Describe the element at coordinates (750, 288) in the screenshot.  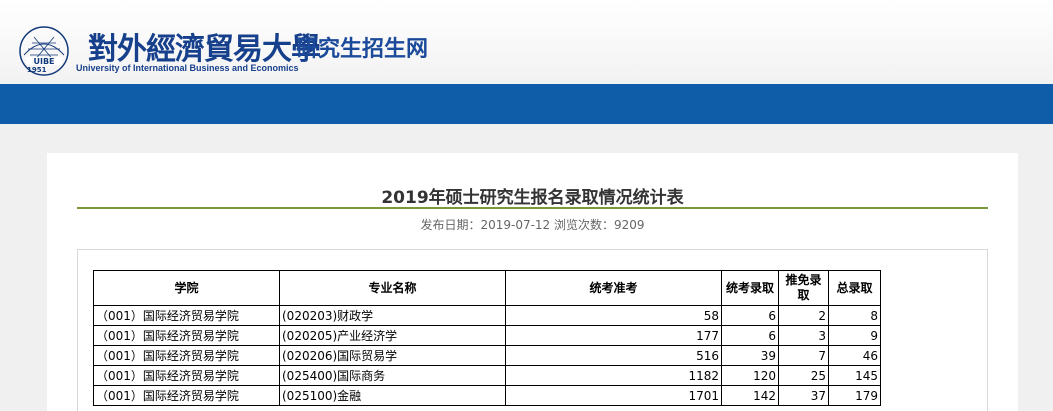
I see `col-header-exam-admitted: 统考录取` at that location.